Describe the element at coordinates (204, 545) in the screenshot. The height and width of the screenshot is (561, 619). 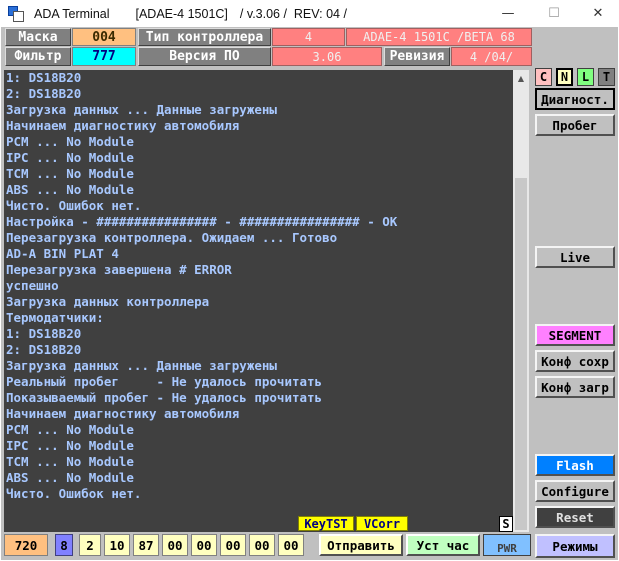
I see `byte-field-4: 00` at that location.